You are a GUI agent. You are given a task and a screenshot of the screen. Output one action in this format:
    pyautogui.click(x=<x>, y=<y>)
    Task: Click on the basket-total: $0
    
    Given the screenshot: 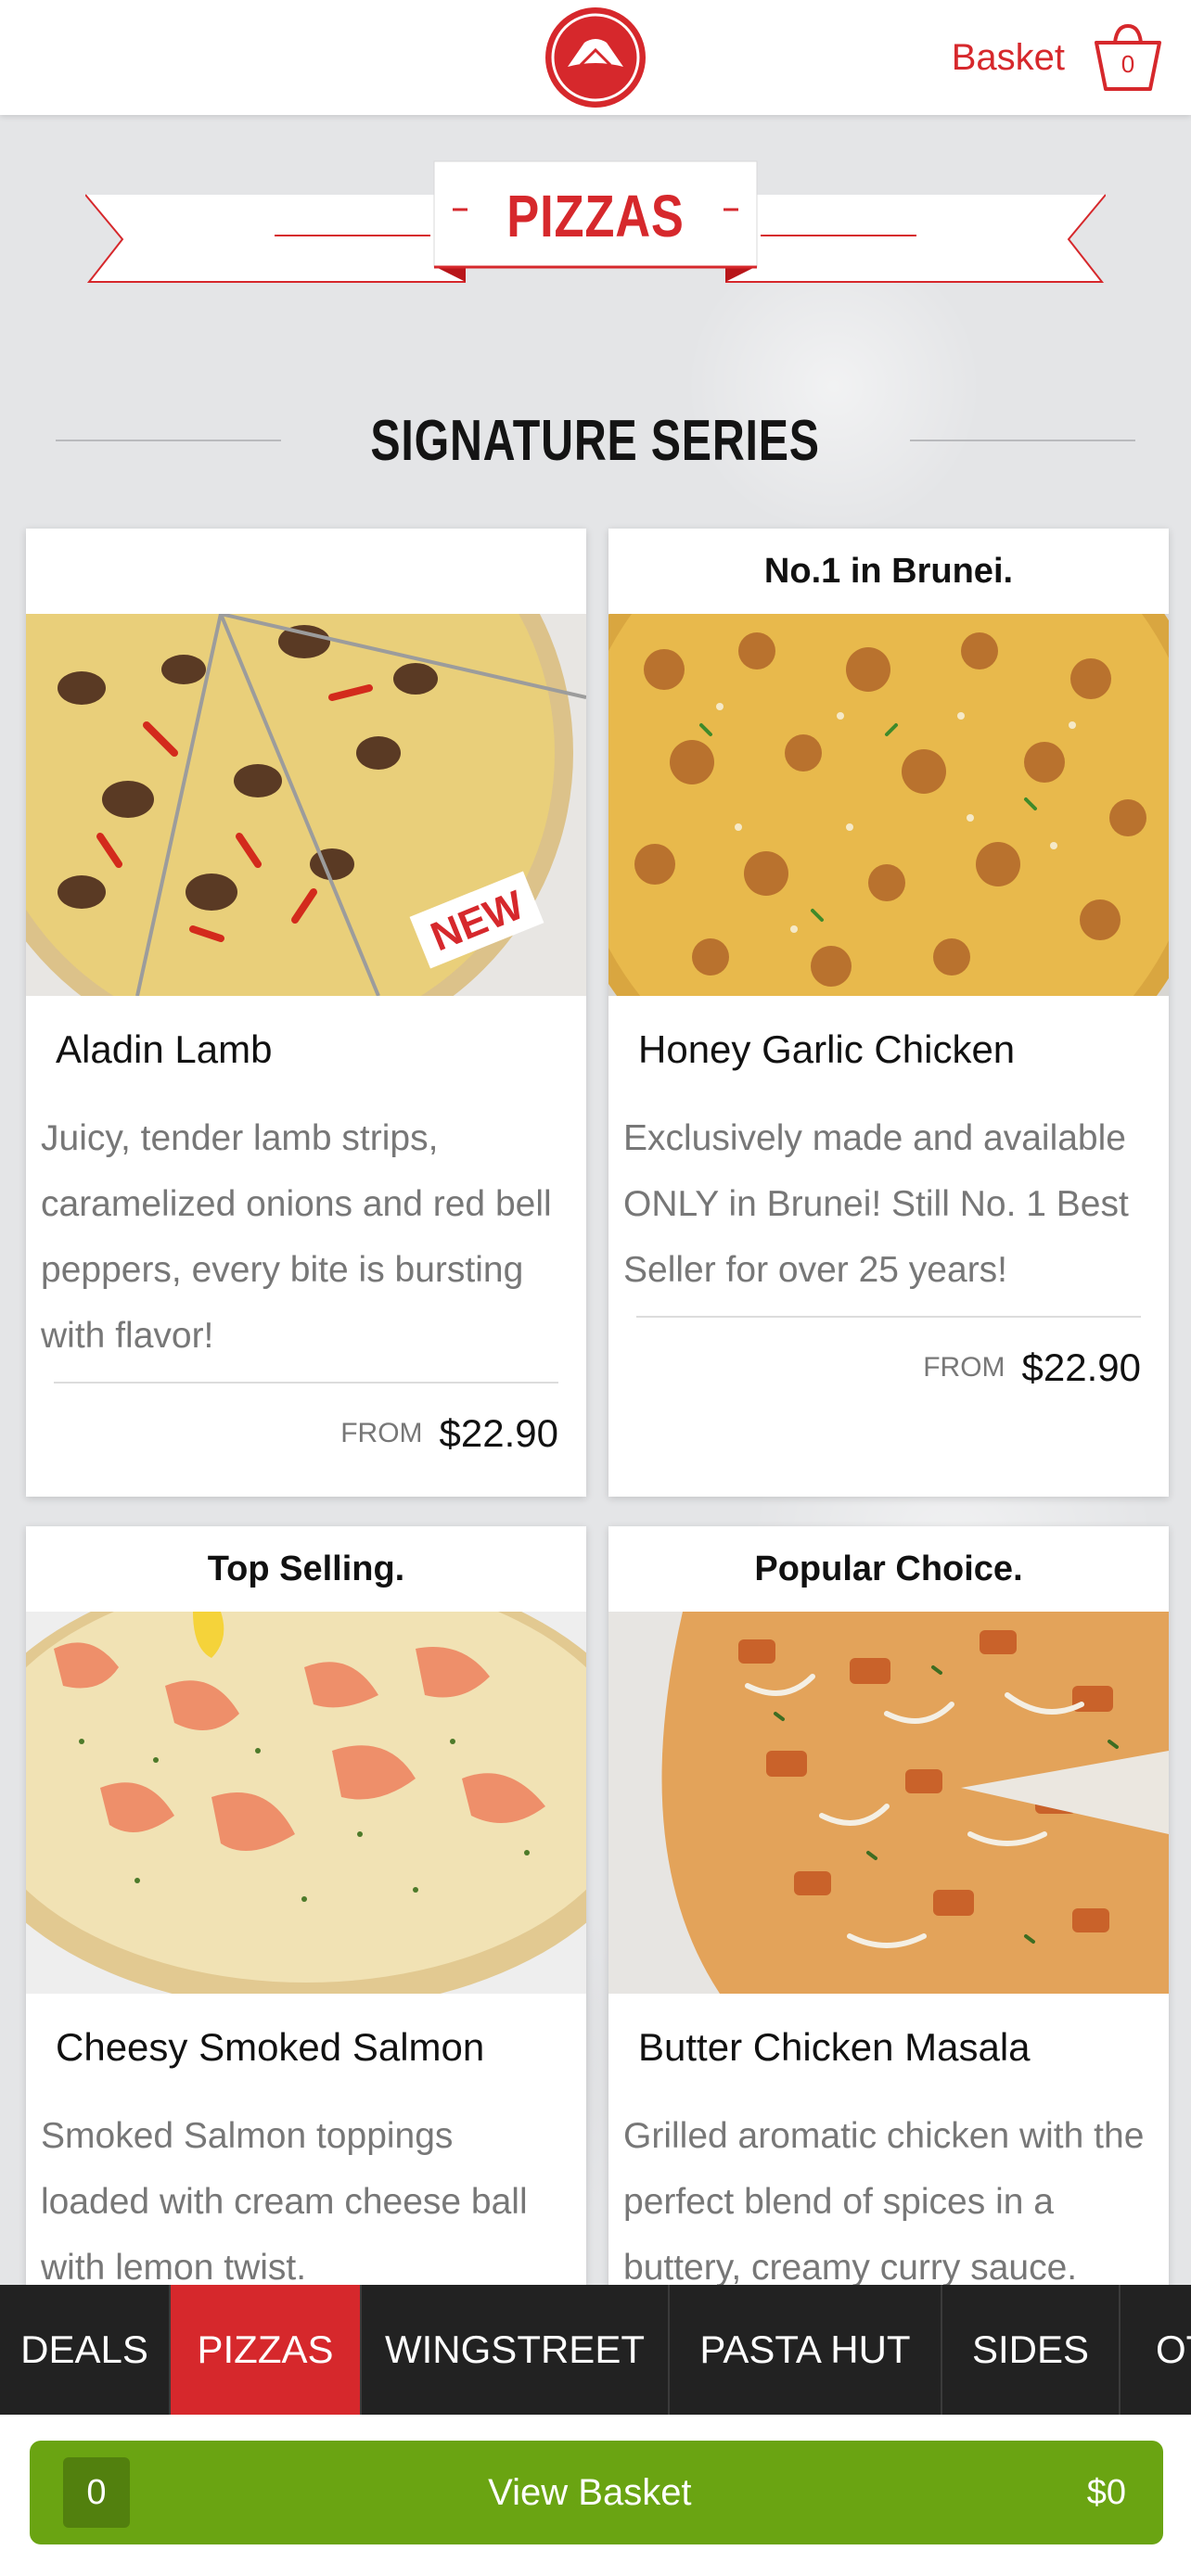 What is the action you would take?
    pyautogui.click(x=1106, y=2492)
    